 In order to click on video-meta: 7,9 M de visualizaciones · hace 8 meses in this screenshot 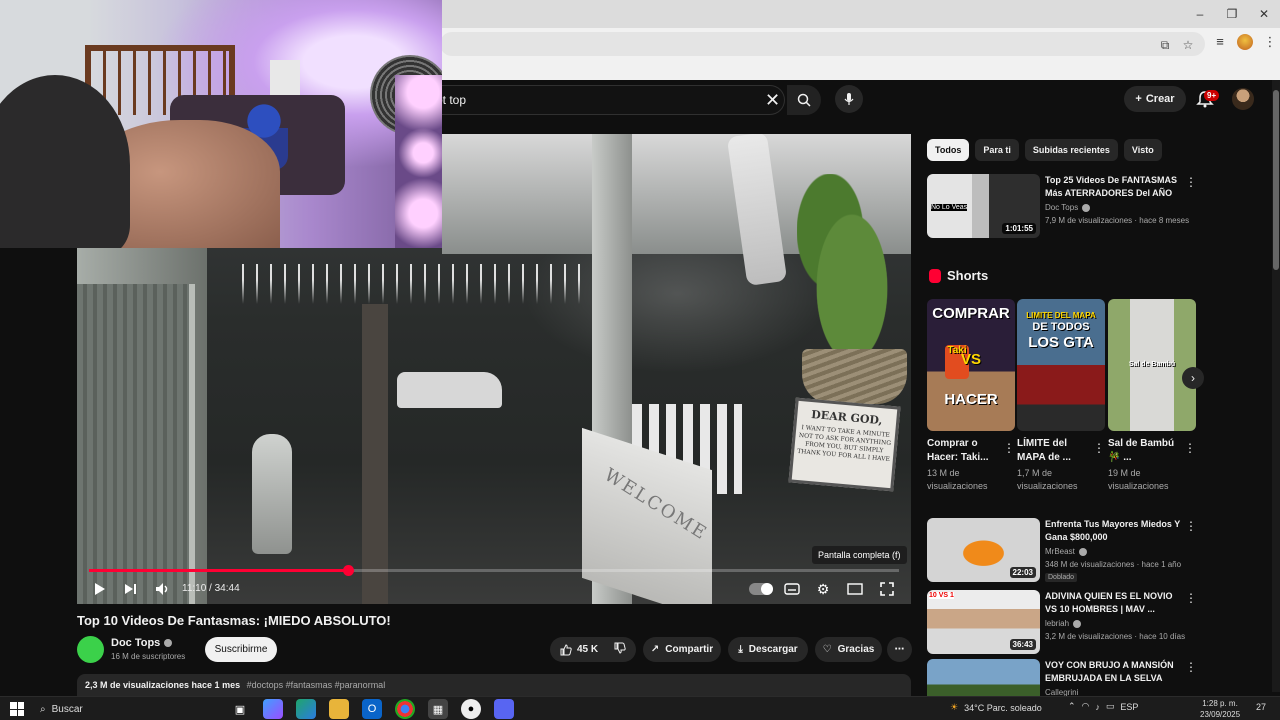, I will do `click(1117, 220)`.